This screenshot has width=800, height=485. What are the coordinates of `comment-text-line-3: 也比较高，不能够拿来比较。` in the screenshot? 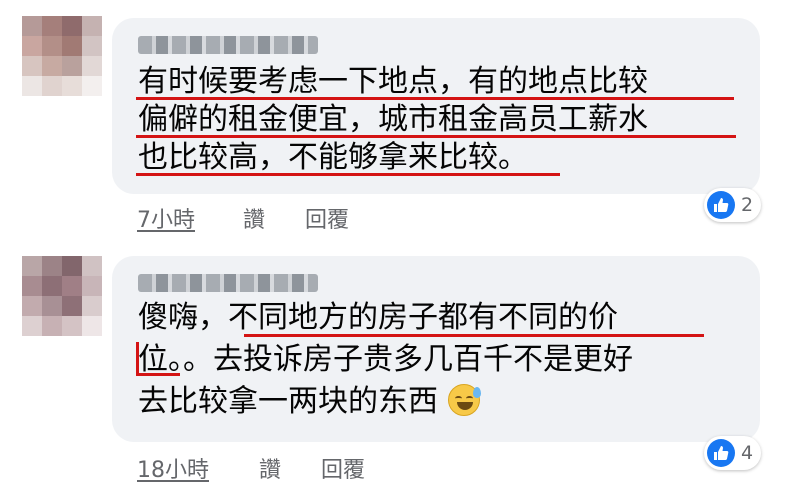 It's located at (333, 157).